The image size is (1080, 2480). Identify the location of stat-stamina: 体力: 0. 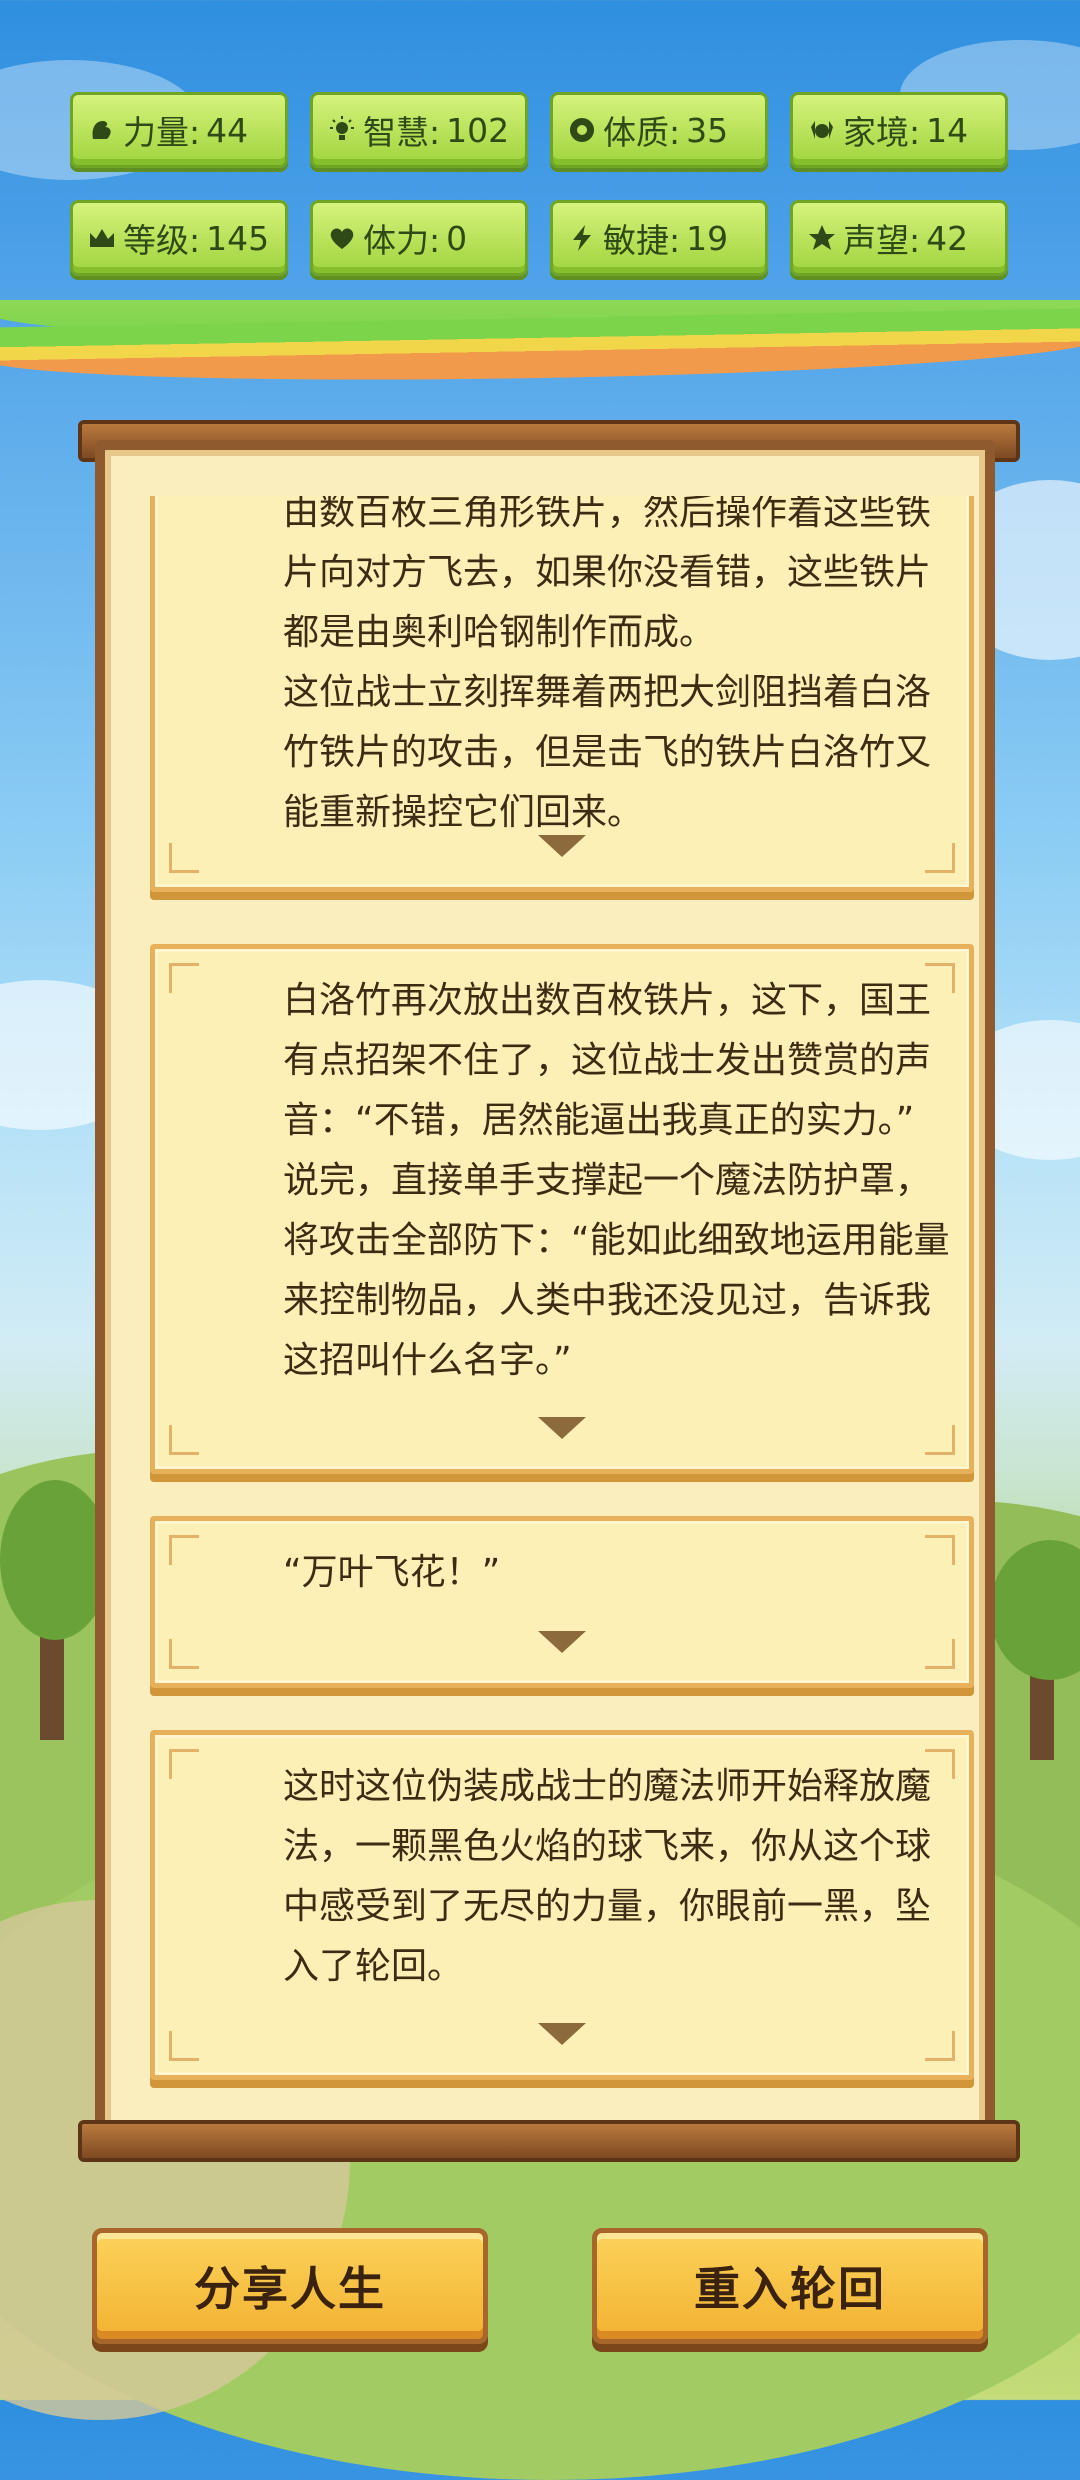
(419, 238).